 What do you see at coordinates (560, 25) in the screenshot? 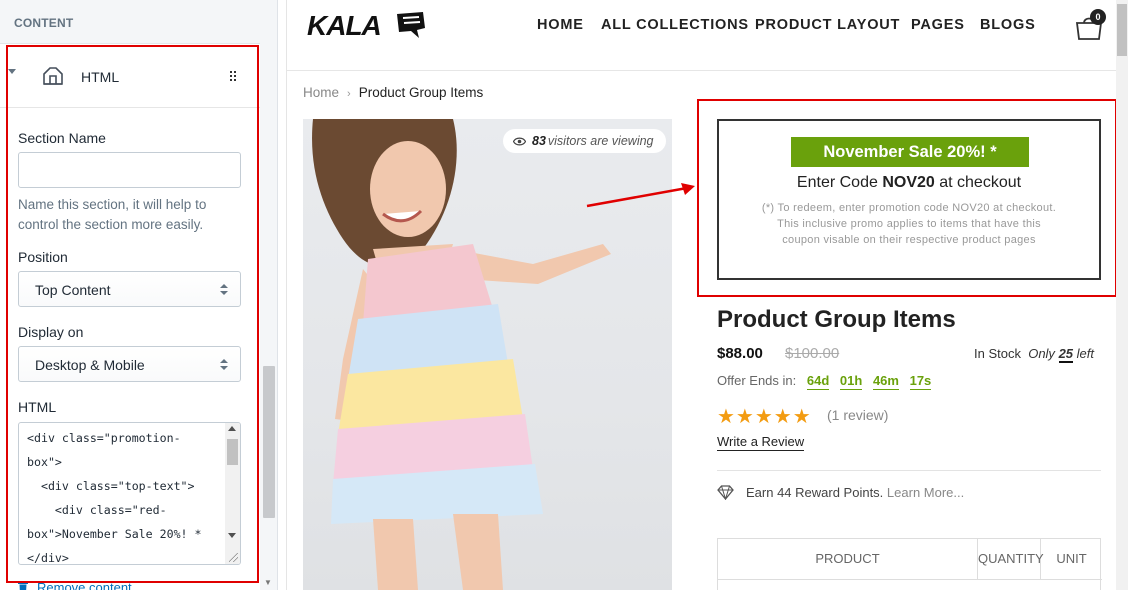
I see `nav-home: HOME` at bounding box center [560, 25].